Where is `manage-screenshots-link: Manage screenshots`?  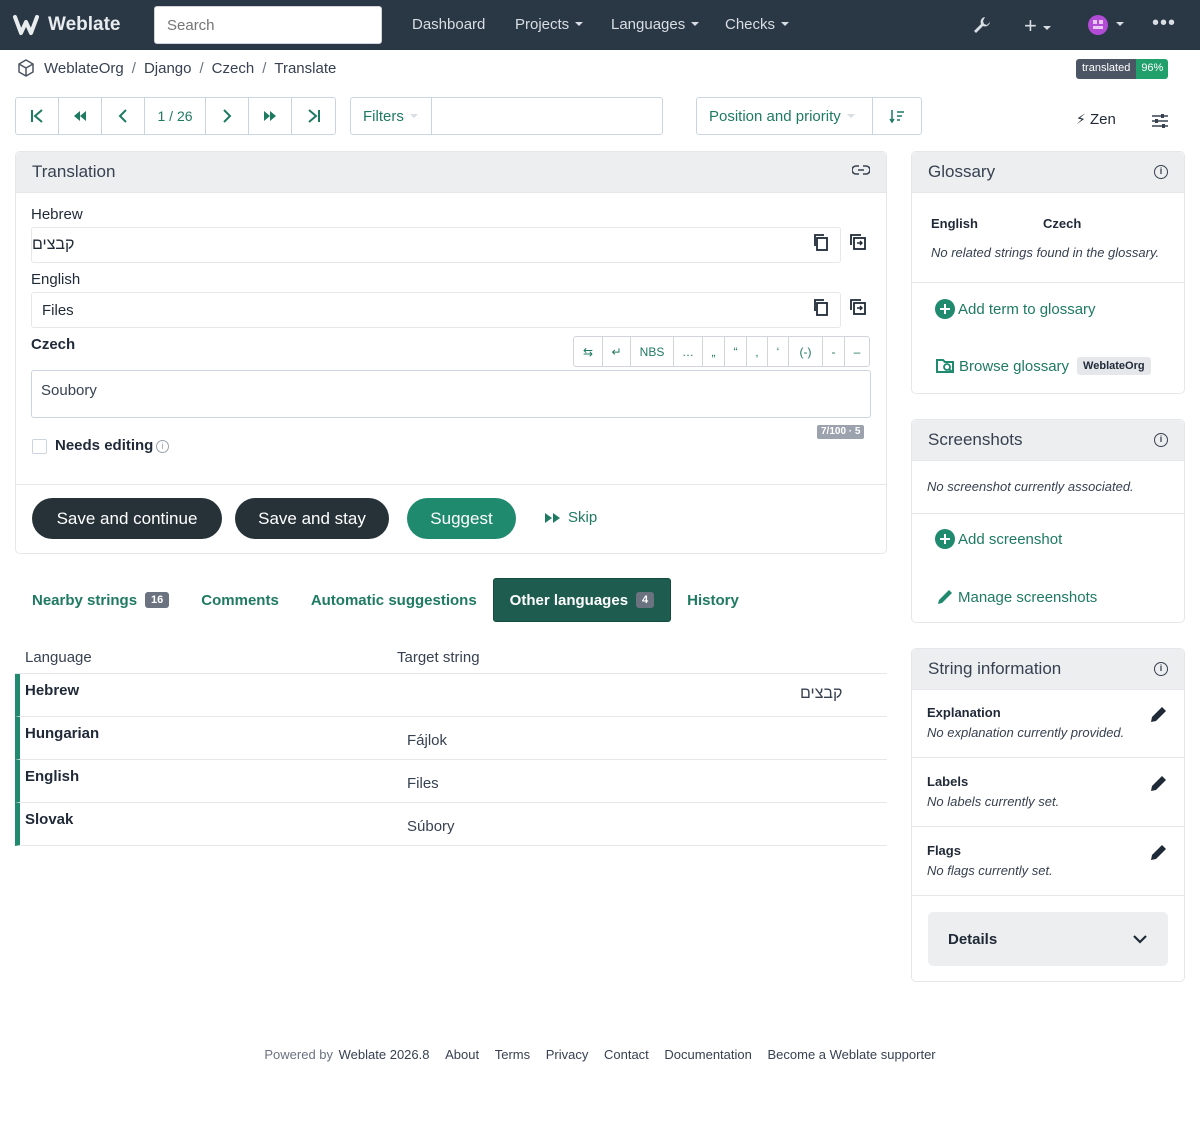
manage-screenshots-link: Manage screenshots is located at coordinates (1016, 597).